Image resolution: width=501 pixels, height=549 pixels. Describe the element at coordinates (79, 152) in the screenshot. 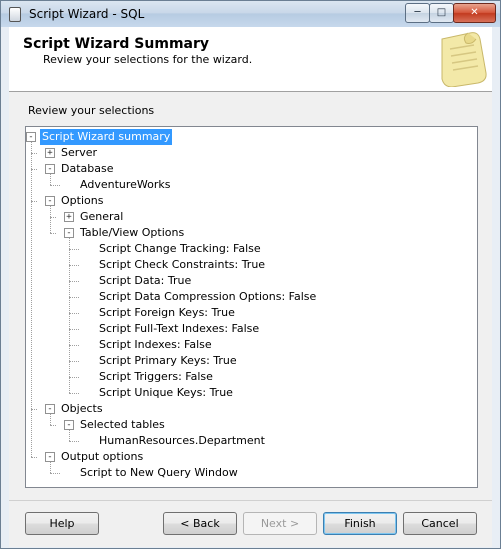

I see `tree-node-label: Server` at that location.